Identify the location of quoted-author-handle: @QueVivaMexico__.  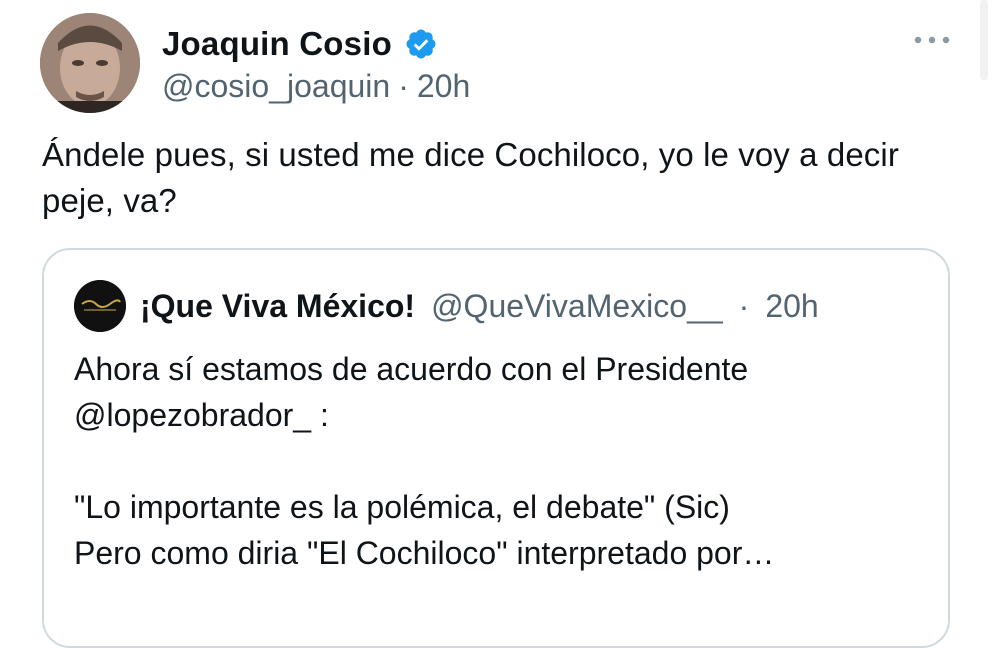
(577, 306).